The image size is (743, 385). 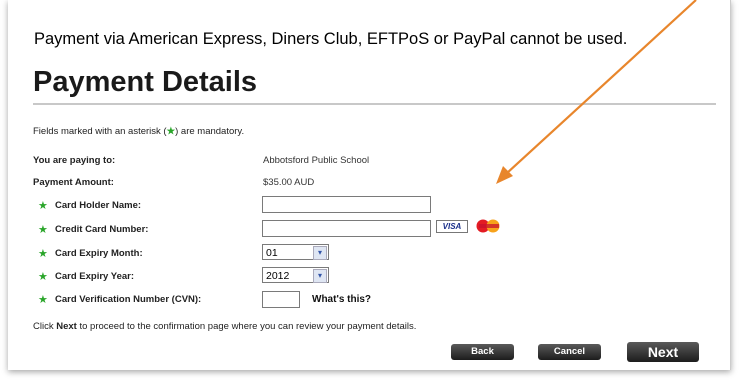 I want to click on annotation-arrow-icon, so click(x=596, y=92).